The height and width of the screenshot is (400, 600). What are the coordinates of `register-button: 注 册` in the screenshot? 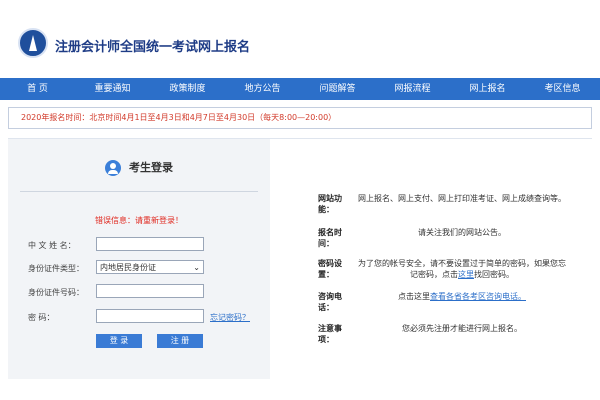 It's located at (180, 341).